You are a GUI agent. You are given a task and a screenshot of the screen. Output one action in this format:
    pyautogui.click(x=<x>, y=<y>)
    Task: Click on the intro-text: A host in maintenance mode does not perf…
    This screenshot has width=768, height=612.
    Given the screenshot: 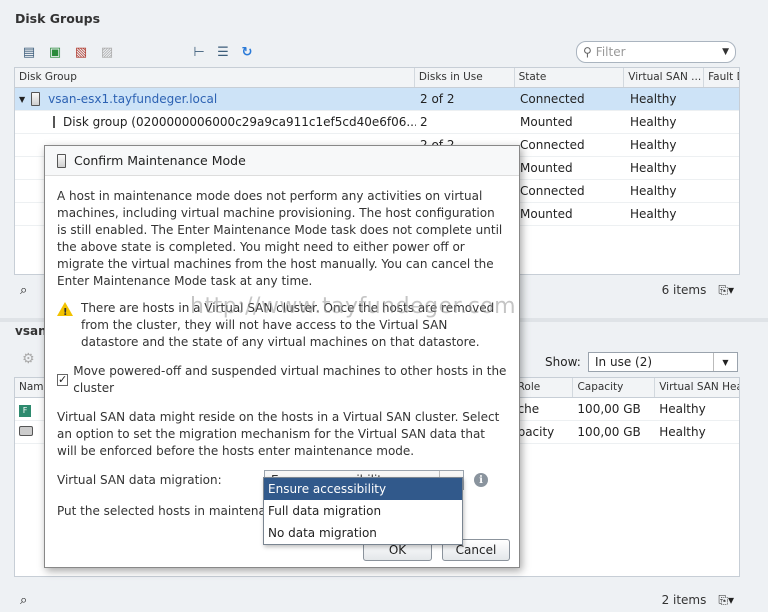 What is the action you would take?
    pyautogui.click(x=280, y=238)
    